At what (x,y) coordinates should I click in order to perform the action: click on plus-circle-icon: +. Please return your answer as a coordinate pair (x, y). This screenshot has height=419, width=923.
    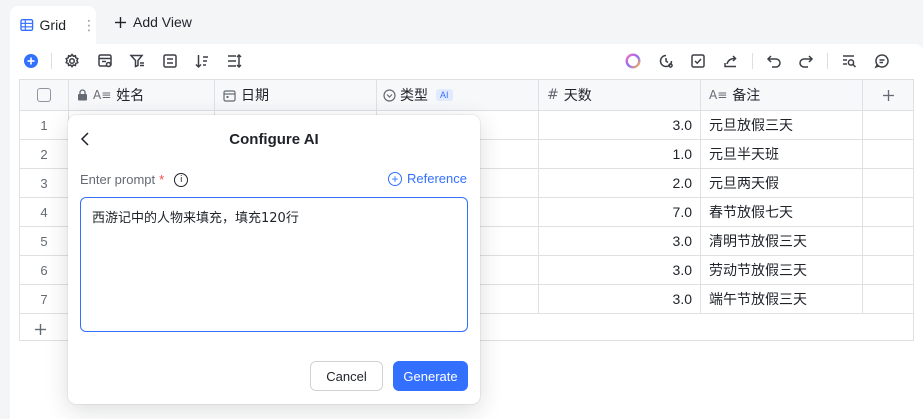
    Looking at the image, I should click on (395, 178).